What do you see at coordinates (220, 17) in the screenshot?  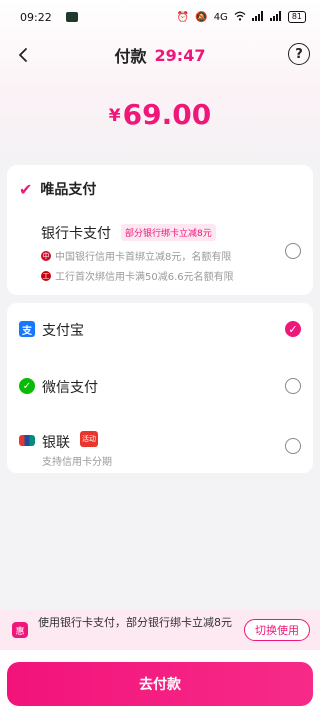 I see `network-type: 4G` at bounding box center [220, 17].